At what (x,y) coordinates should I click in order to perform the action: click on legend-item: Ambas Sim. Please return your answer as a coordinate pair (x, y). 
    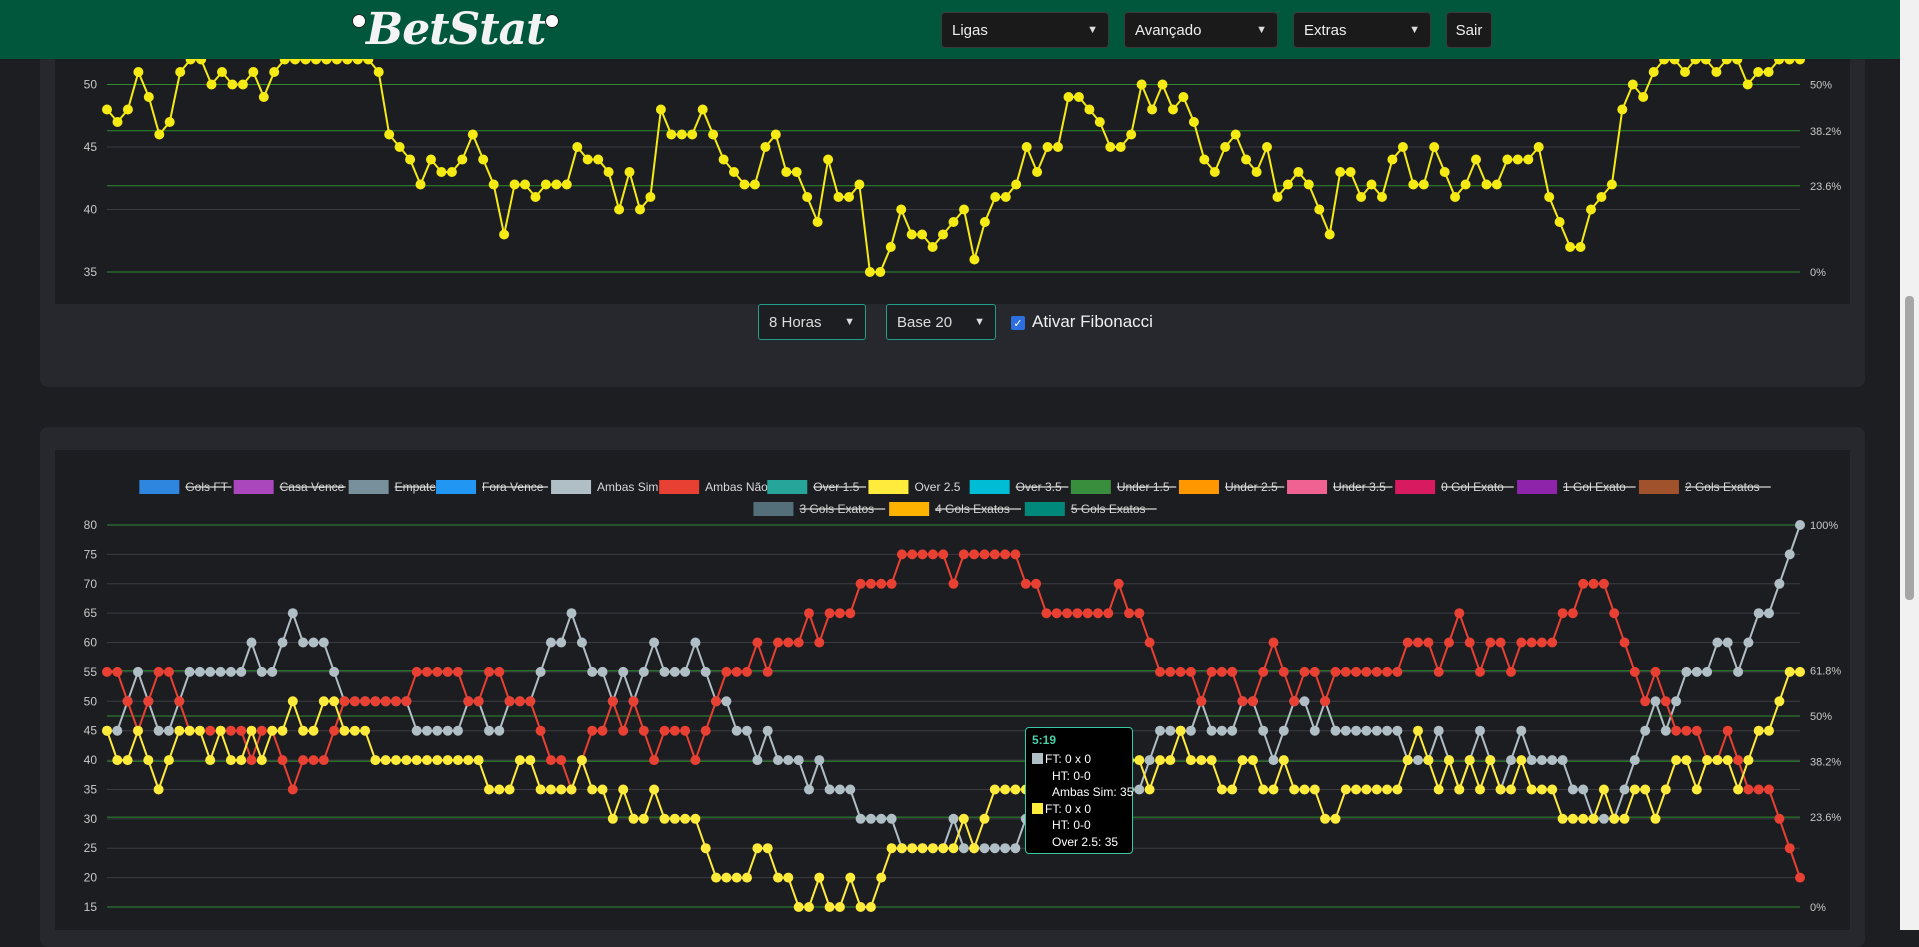
    Looking at the image, I should click on (627, 487).